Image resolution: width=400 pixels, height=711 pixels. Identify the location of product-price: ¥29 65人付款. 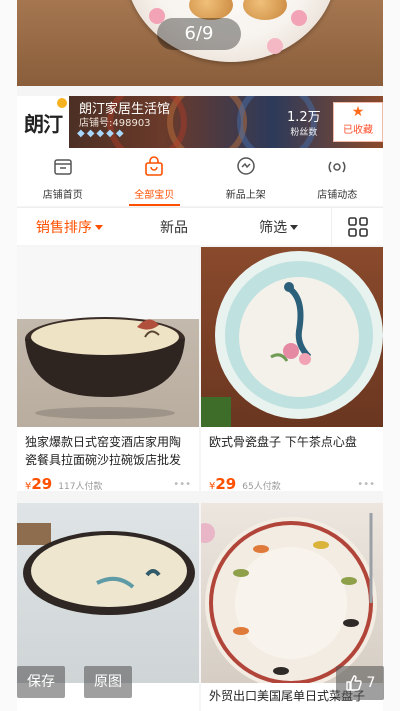
(245, 483).